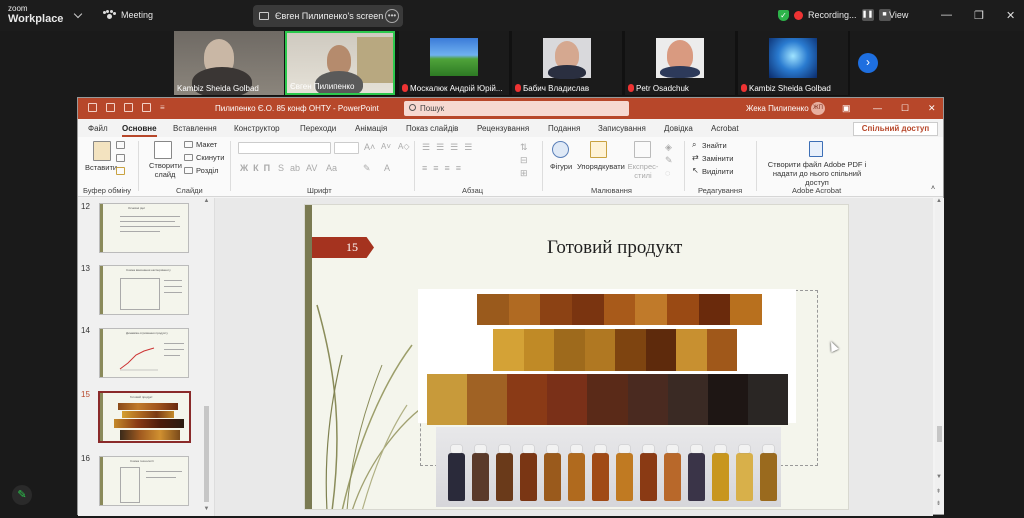 This screenshot has height=518, width=1024. I want to click on slide-scrollbar: ▲ ▼ ⇞ ⇟, so click(939, 356).